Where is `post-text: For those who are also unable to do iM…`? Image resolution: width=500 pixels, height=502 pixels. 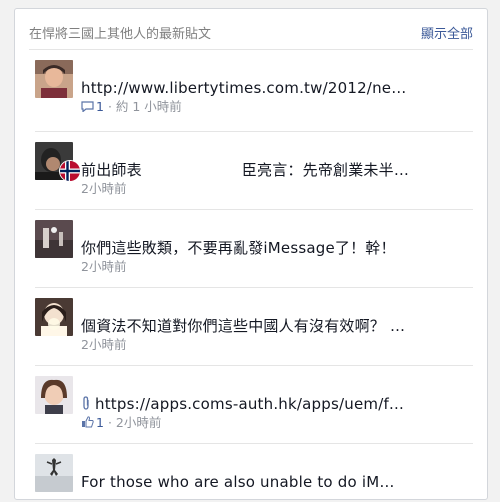 post-text: For those who are also unable to do iM… is located at coordinates (277, 482).